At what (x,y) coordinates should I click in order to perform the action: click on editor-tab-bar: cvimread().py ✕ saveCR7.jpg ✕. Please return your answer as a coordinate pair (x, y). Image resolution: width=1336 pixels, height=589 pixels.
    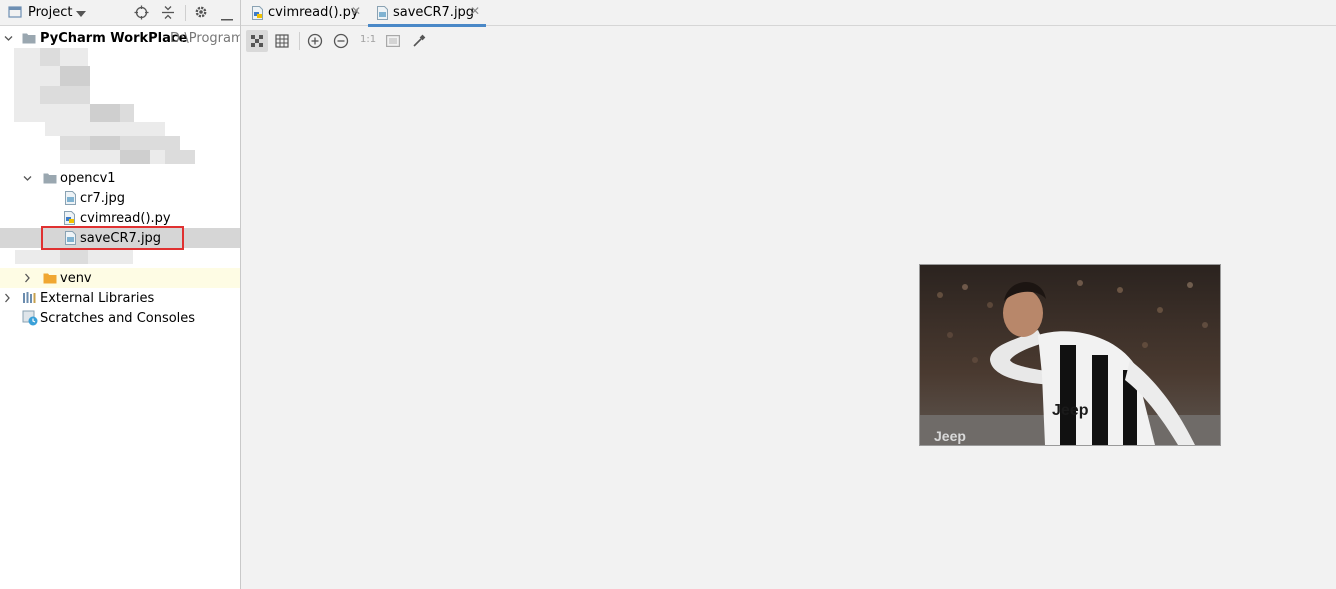
    Looking at the image, I should click on (788, 13).